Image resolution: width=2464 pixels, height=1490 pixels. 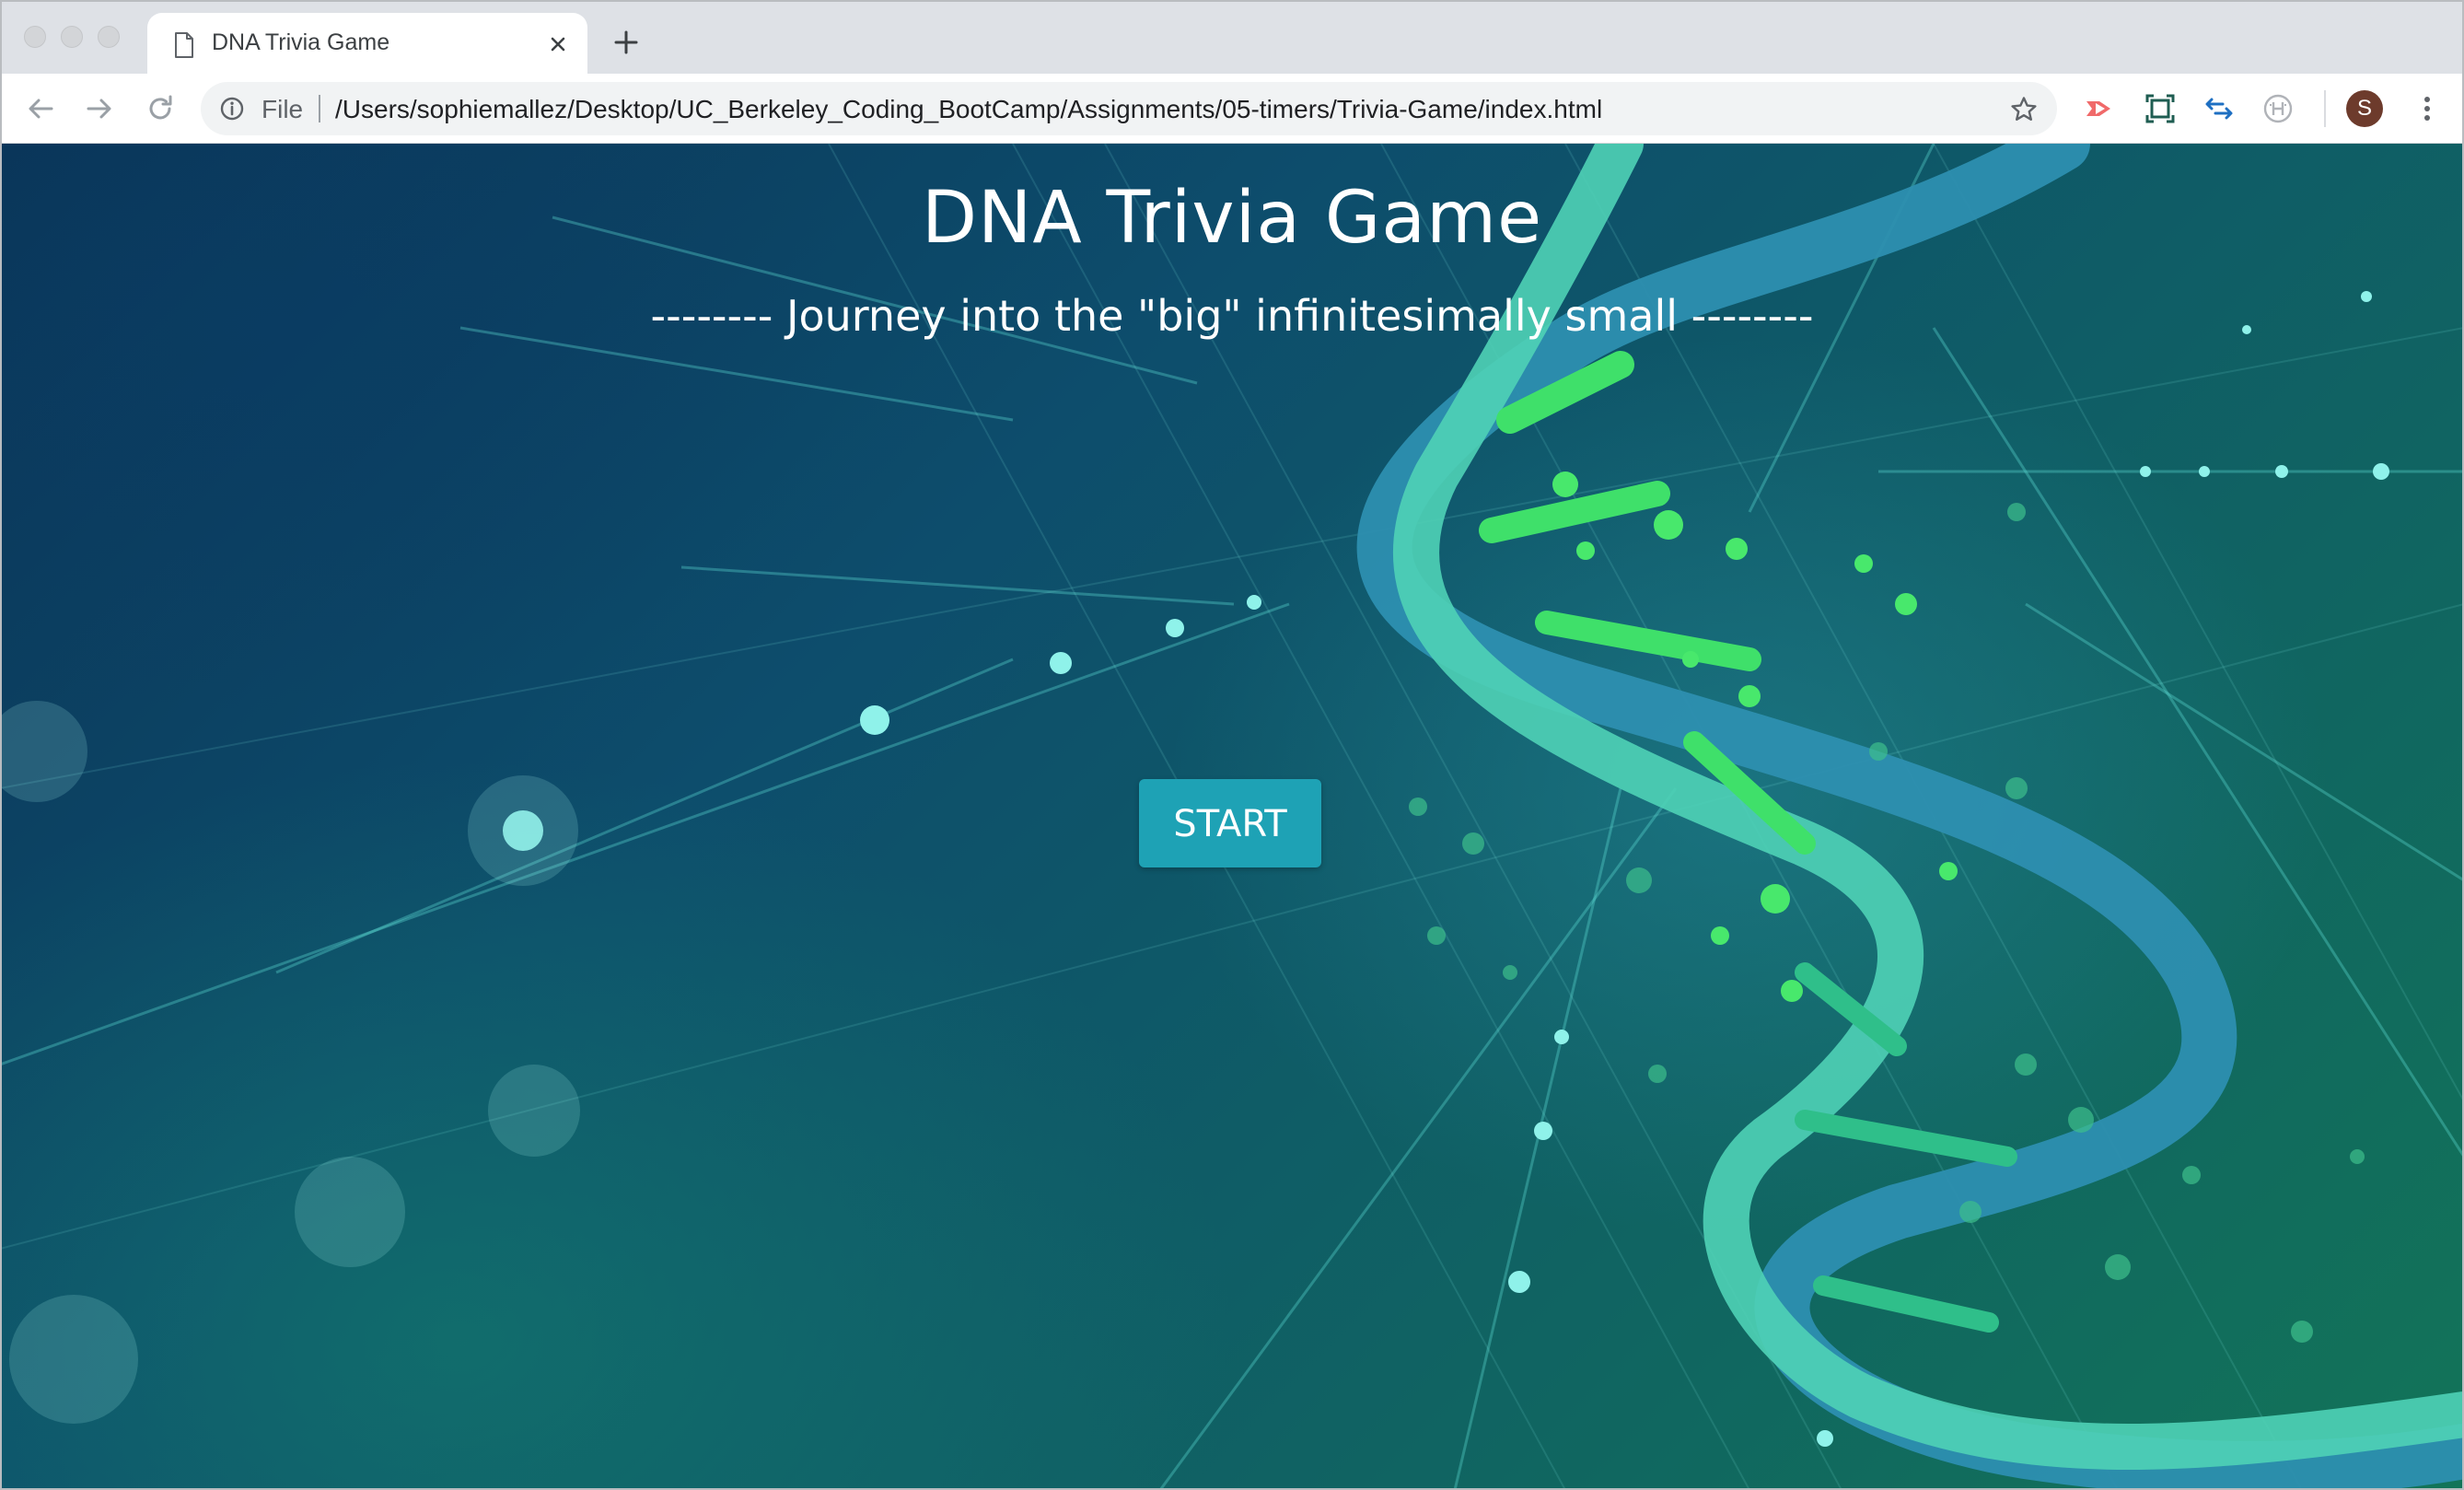 What do you see at coordinates (40, 108) in the screenshot?
I see `arrow-left-icon` at bounding box center [40, 108].